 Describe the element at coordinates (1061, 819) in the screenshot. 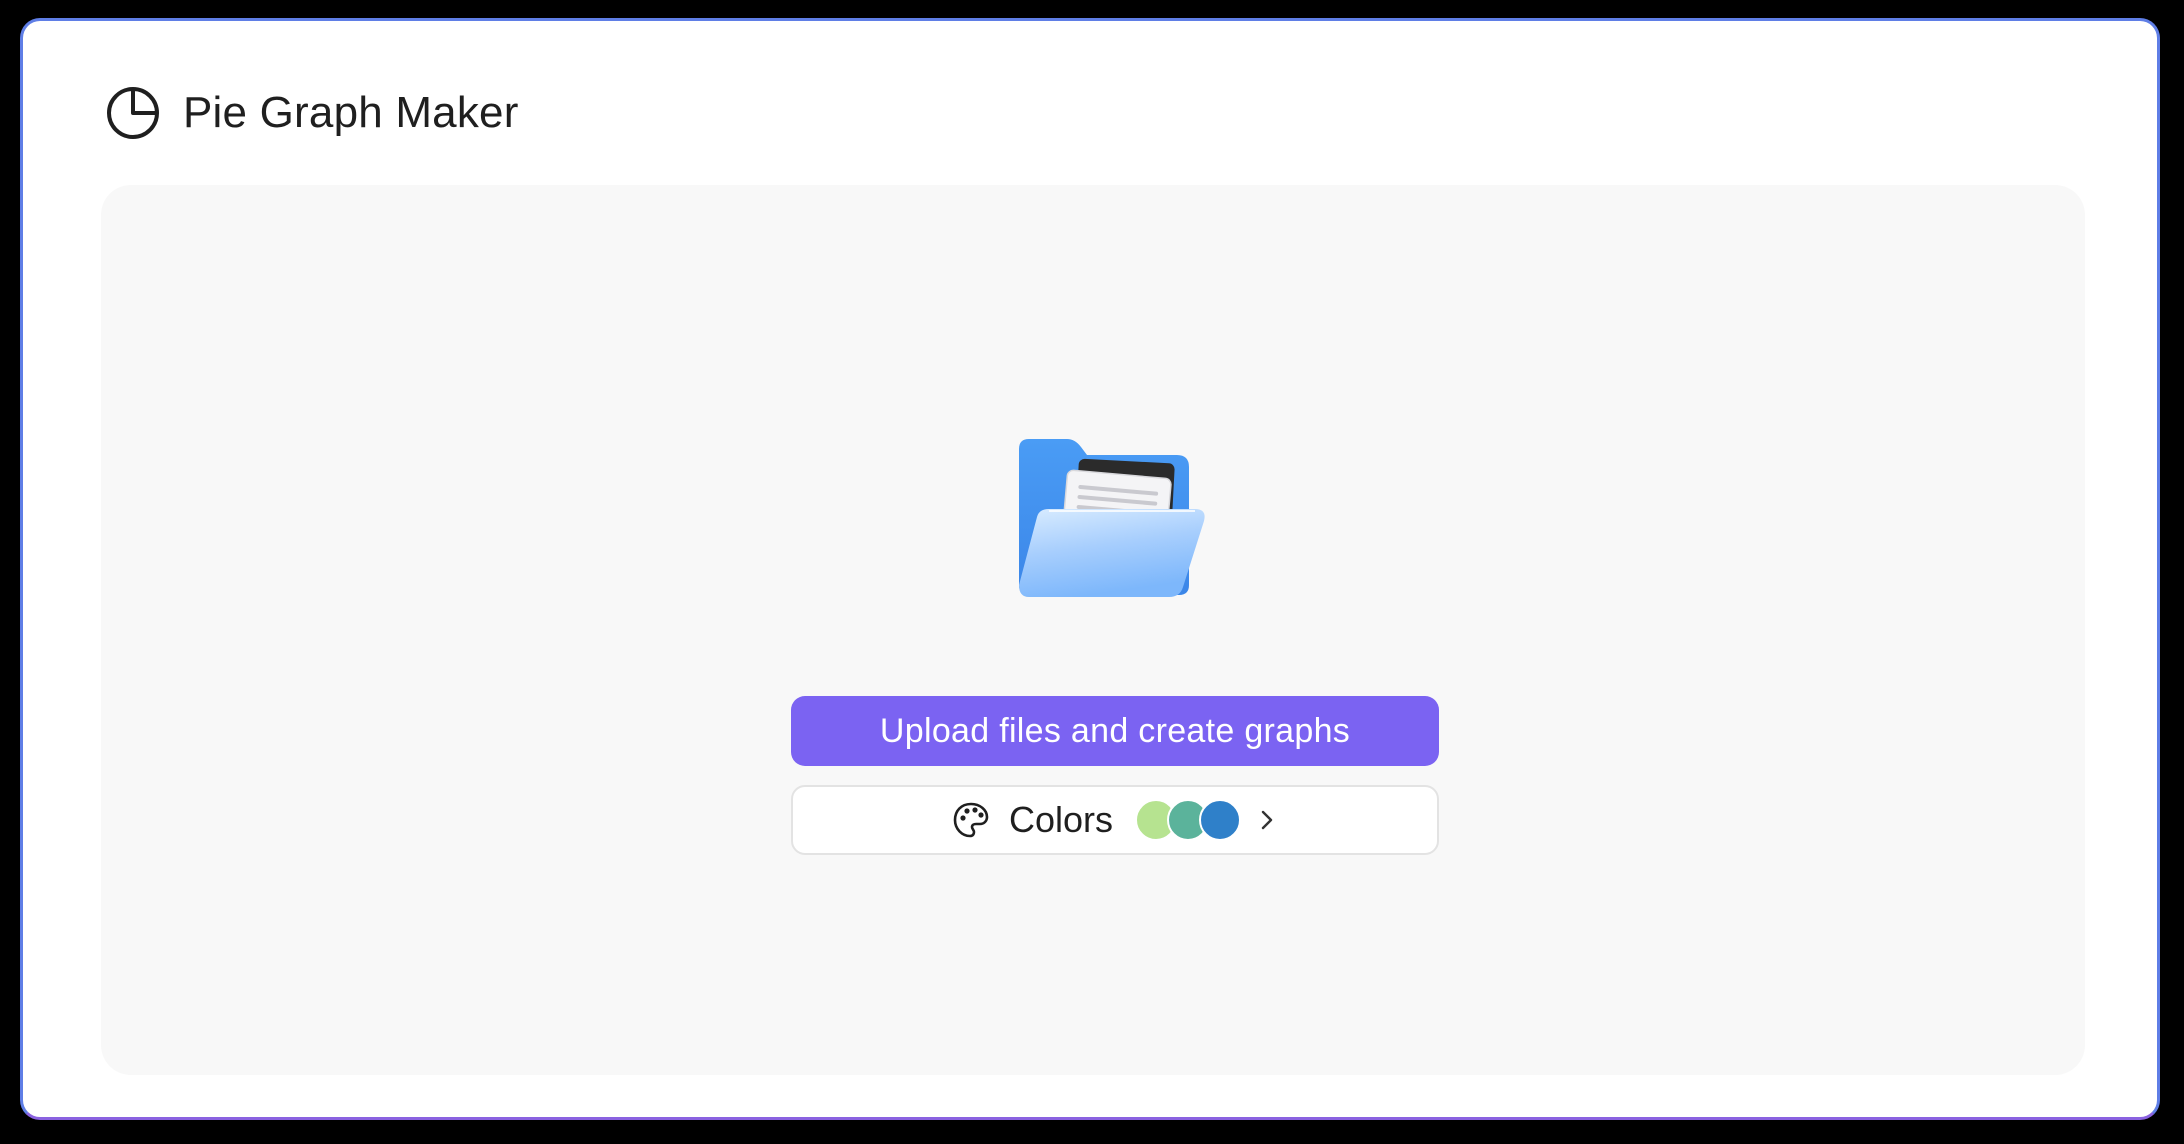

I see `colors-label: Colors` at that location.